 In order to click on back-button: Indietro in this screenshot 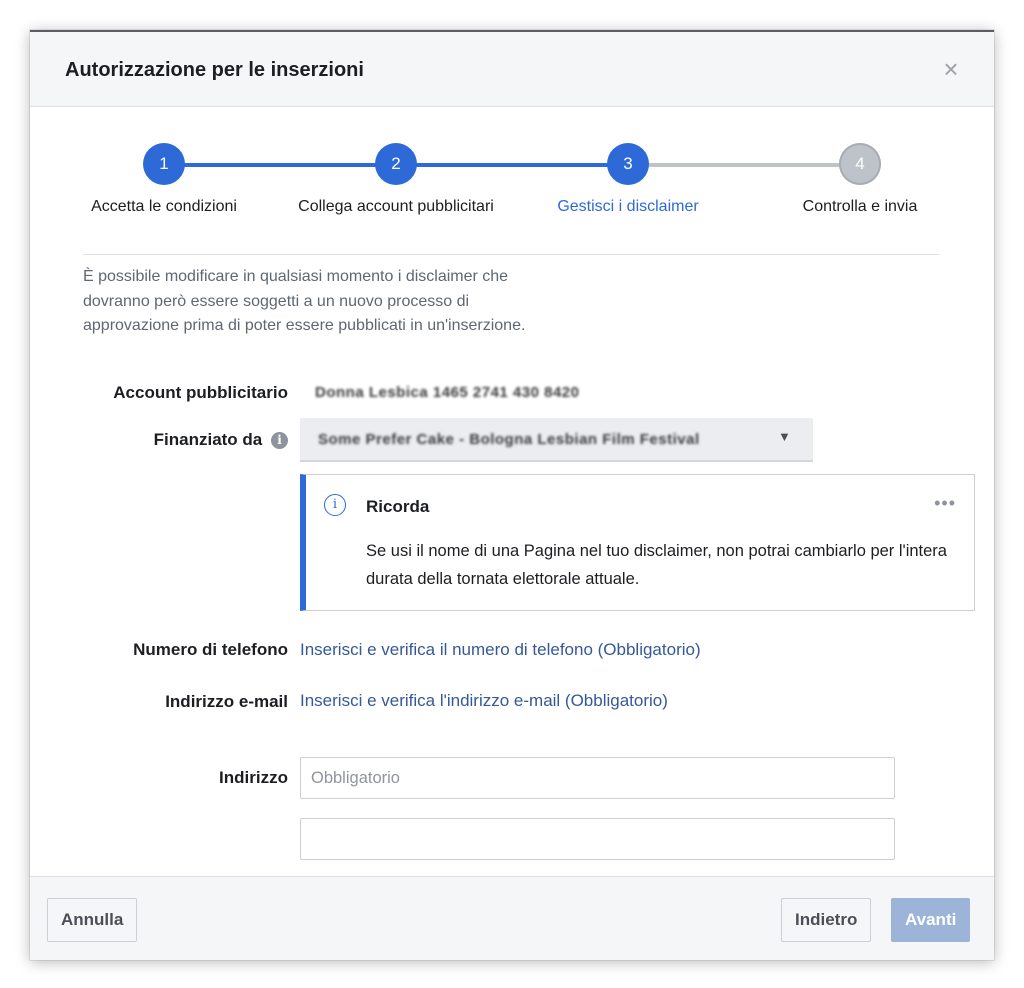, I will do `click(826, 920)`.